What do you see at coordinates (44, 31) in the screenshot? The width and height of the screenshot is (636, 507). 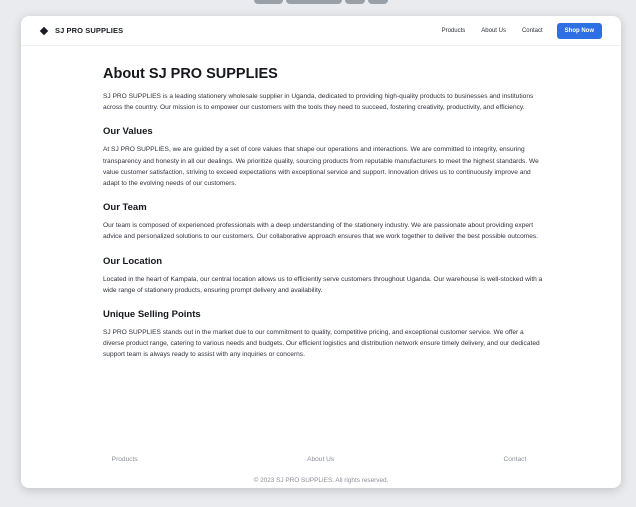 I see `diamond-logo-icon` at bounding box center [44, 31].